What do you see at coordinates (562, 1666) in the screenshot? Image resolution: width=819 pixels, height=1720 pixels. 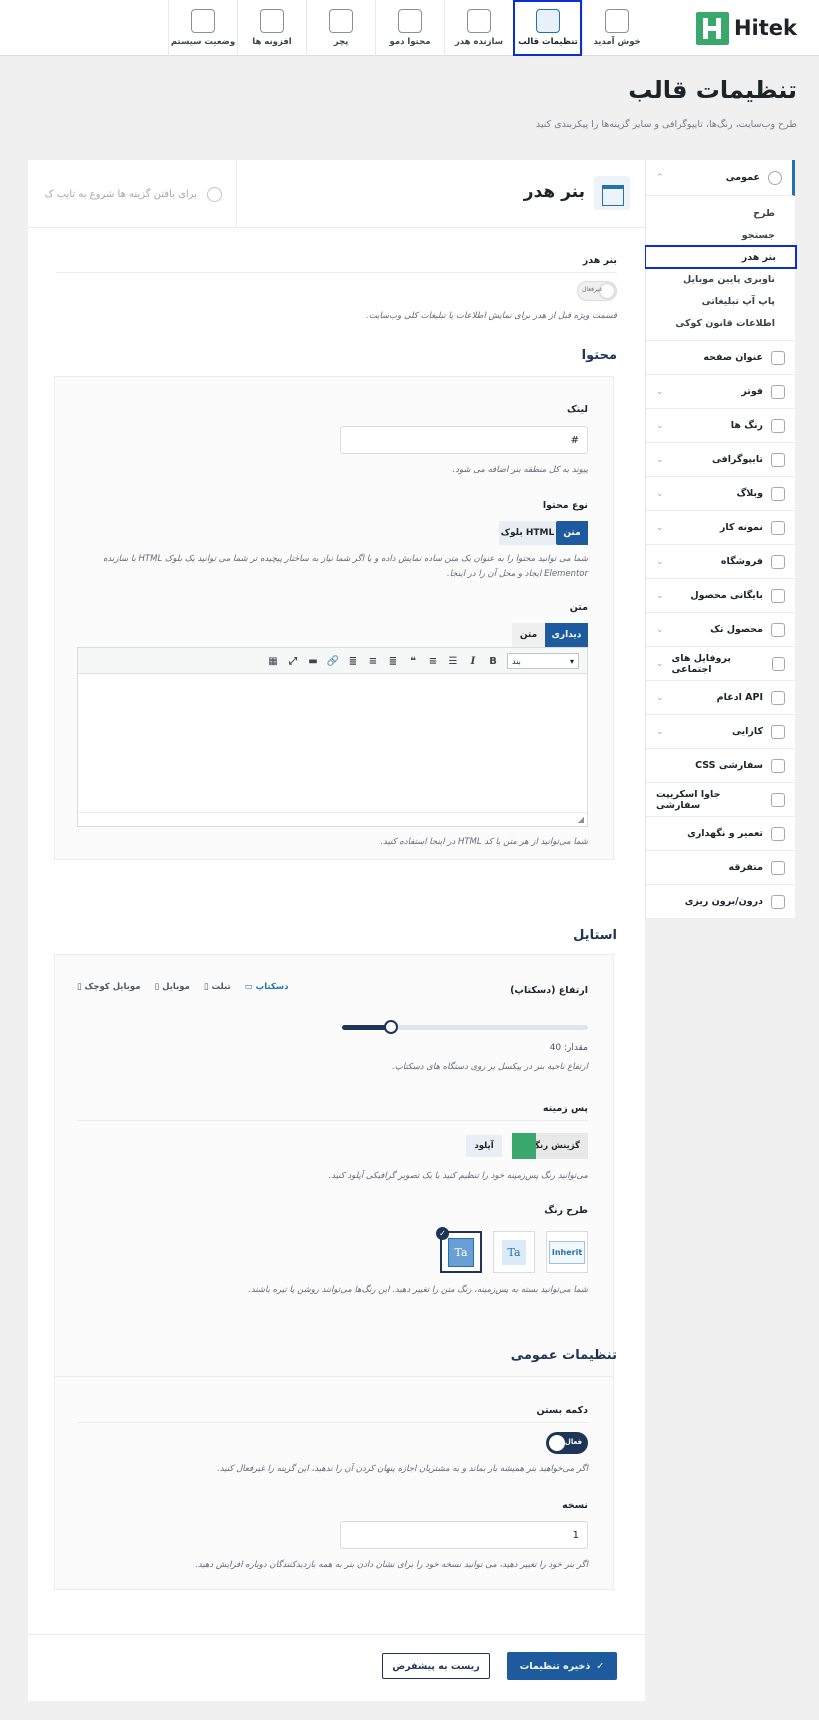 I see `save-settings-button: ذخیره تنظیمات ✓` at bounding box center [562, 1666].